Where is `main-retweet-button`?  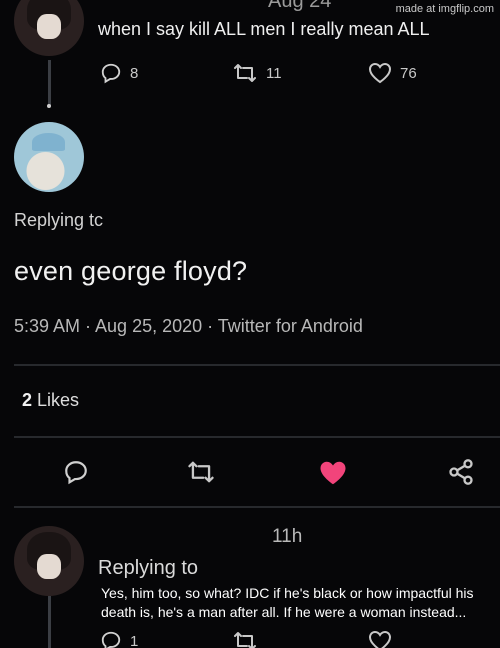 main-retweet-button is located at coordinates (201, 472).